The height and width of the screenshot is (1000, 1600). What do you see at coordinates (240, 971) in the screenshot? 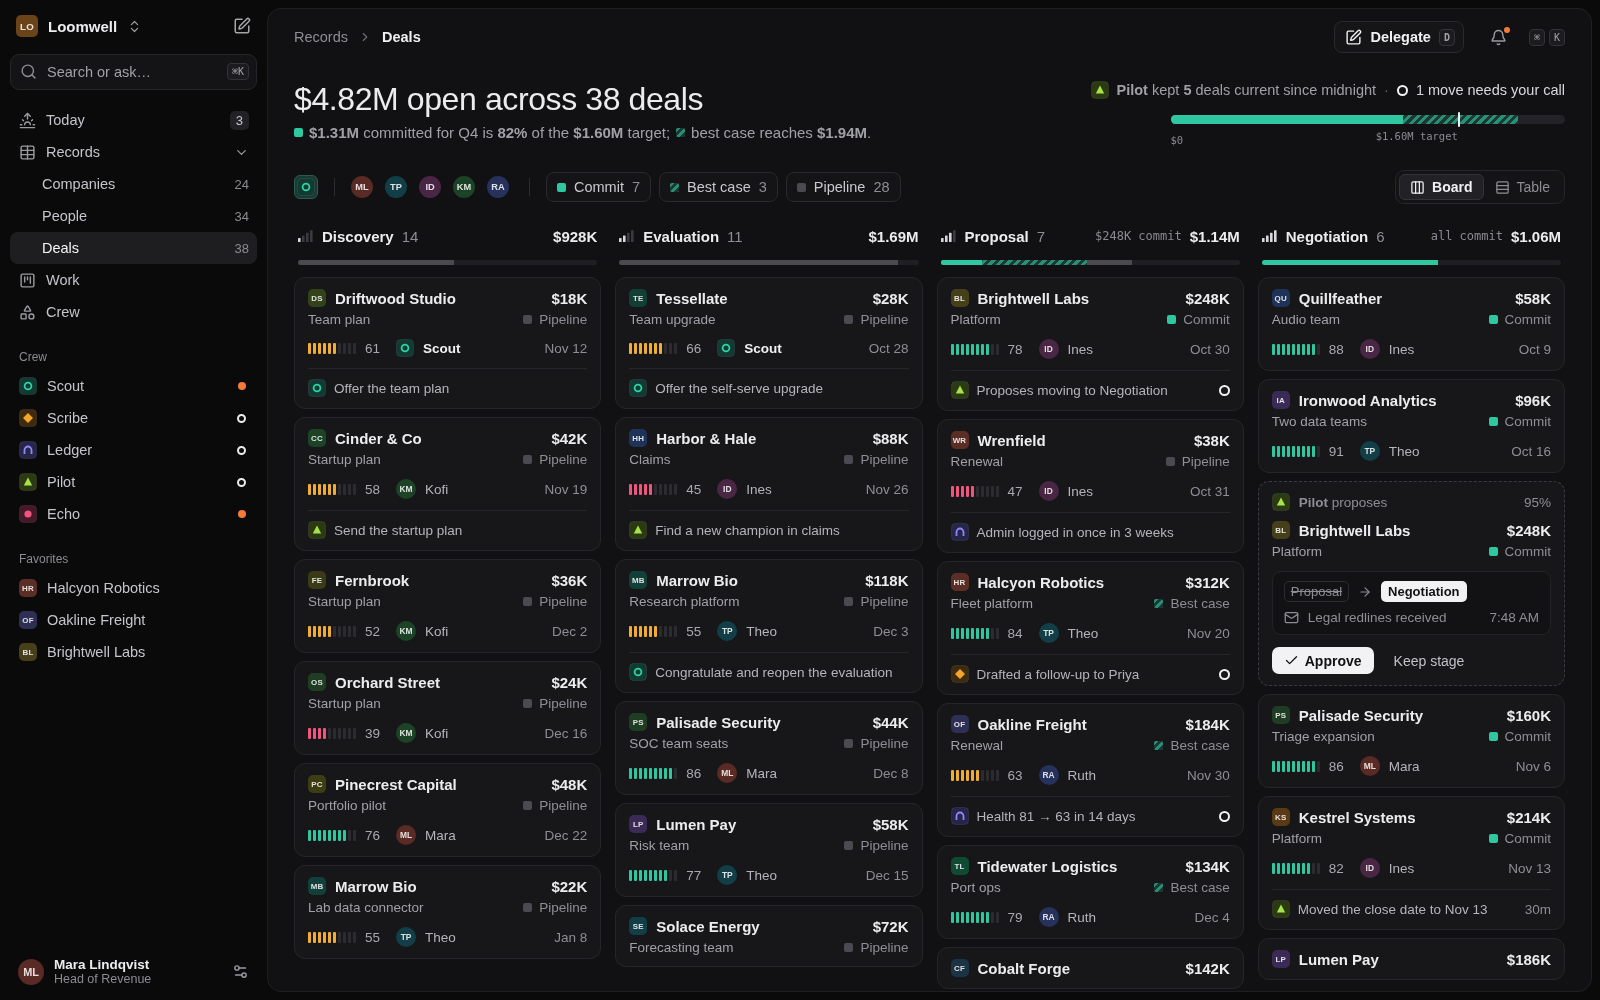
I see `settings-icon` at bounding box center [240, 971].